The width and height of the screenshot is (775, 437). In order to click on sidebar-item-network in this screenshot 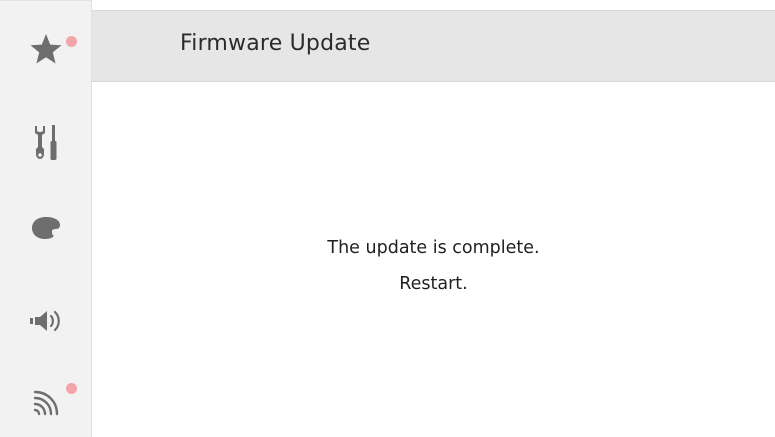, I will do `click(45, 403)`.